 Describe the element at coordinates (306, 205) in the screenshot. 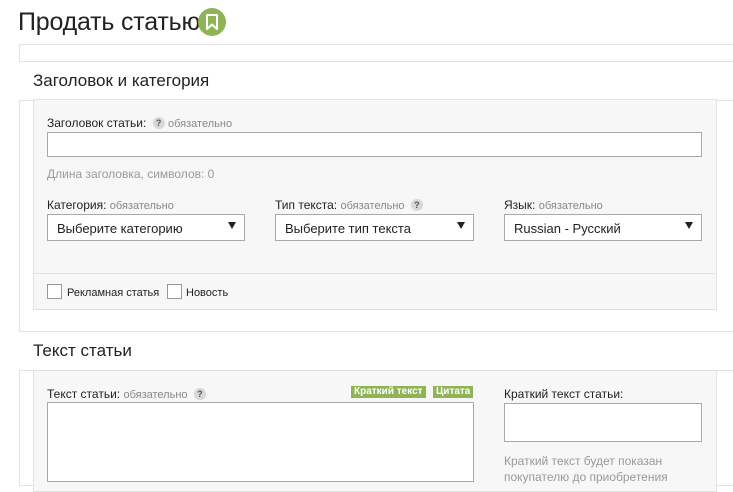

I see `label-text: Тип текста:` at that location.